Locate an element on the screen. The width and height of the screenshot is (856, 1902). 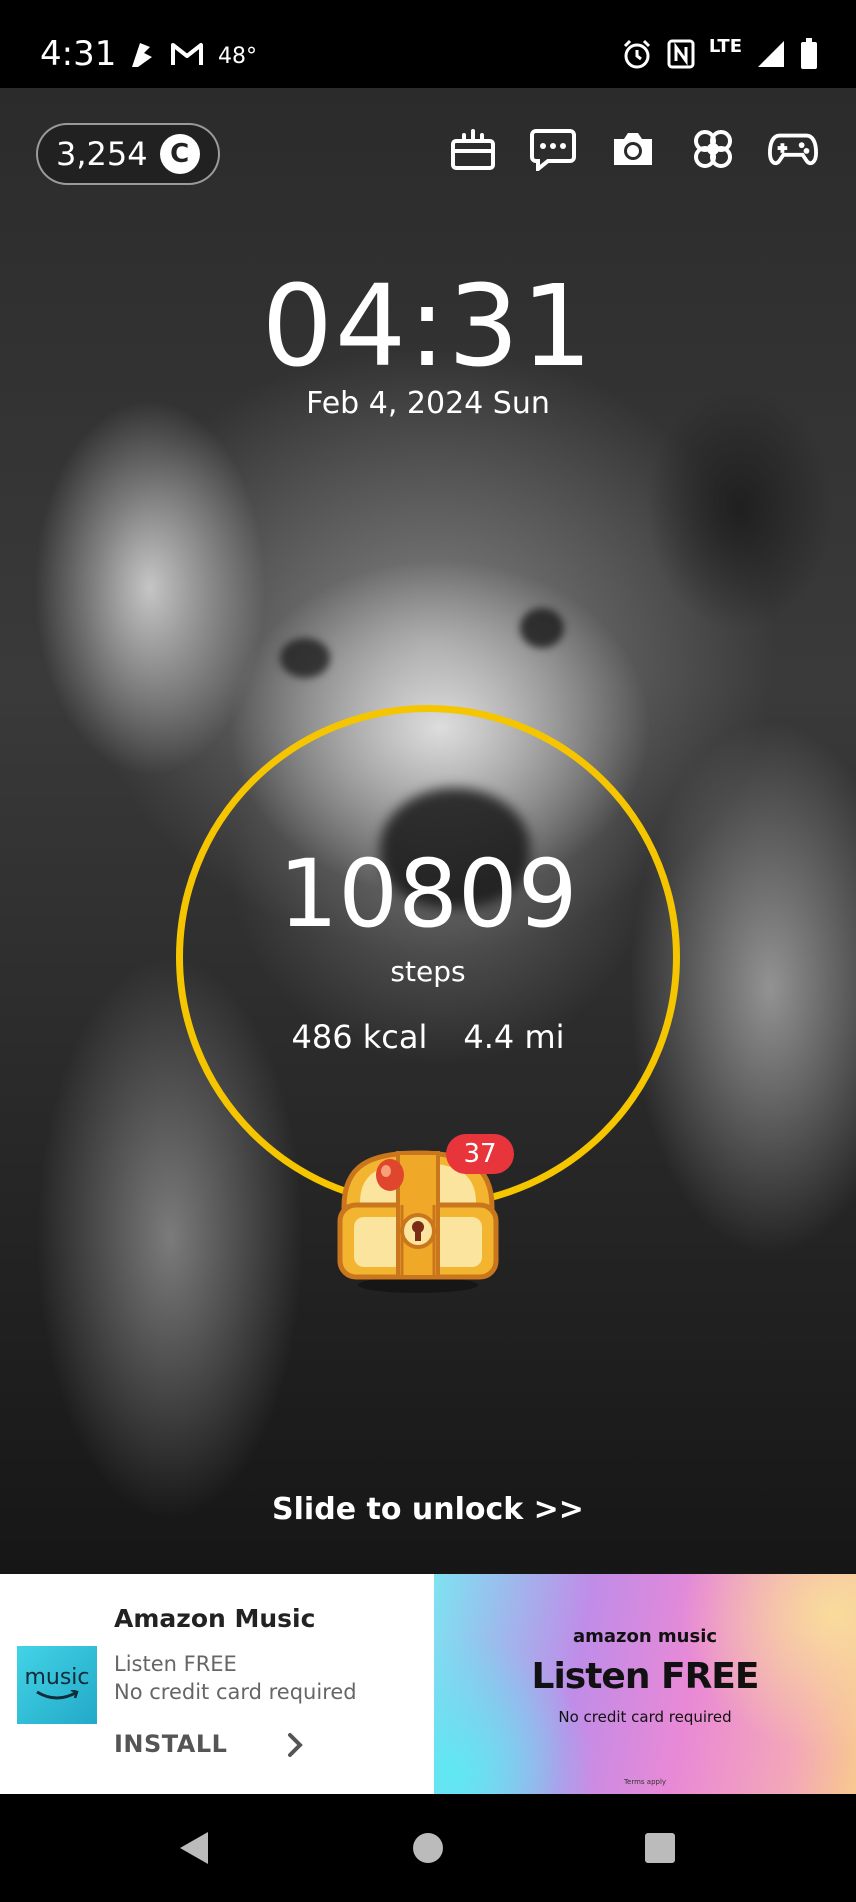
coin-icon: C is located at coordinates (179, 154).